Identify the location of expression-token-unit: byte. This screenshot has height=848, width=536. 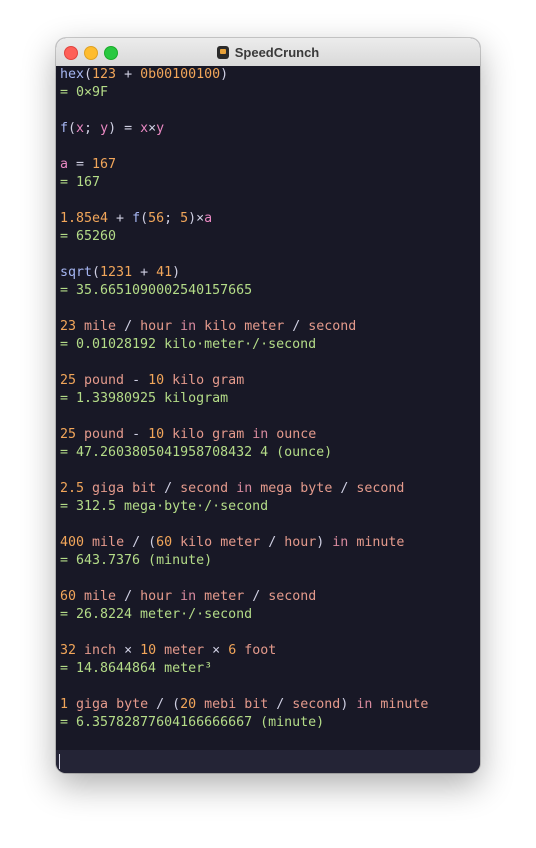
(132, 704).